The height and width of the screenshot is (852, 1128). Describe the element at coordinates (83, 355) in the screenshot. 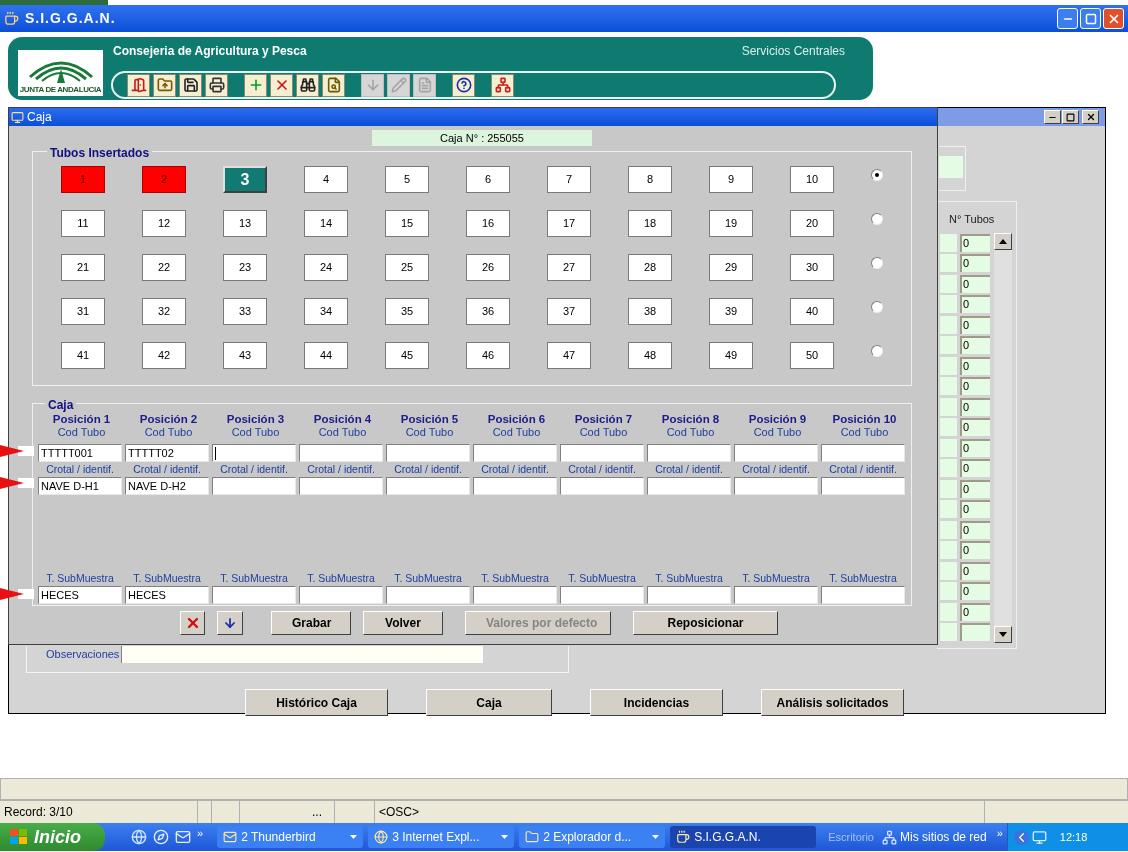

I see `tube-button: 41` at that location.